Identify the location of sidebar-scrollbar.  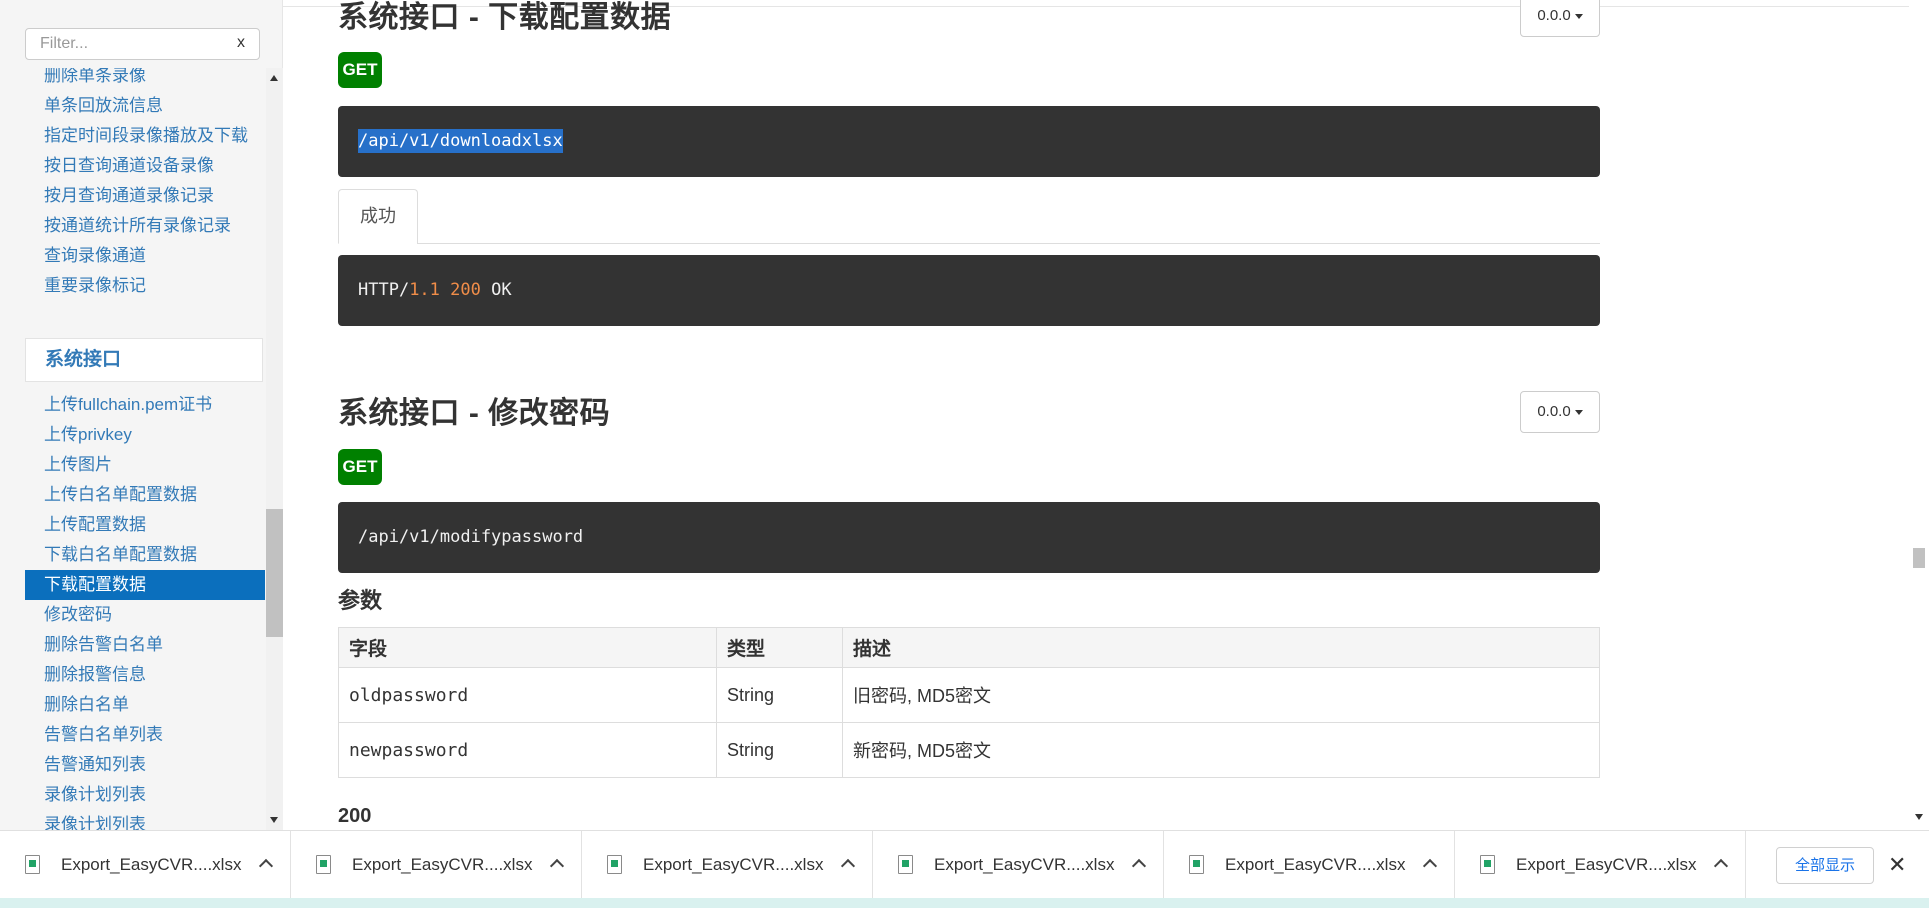
(274, 449).